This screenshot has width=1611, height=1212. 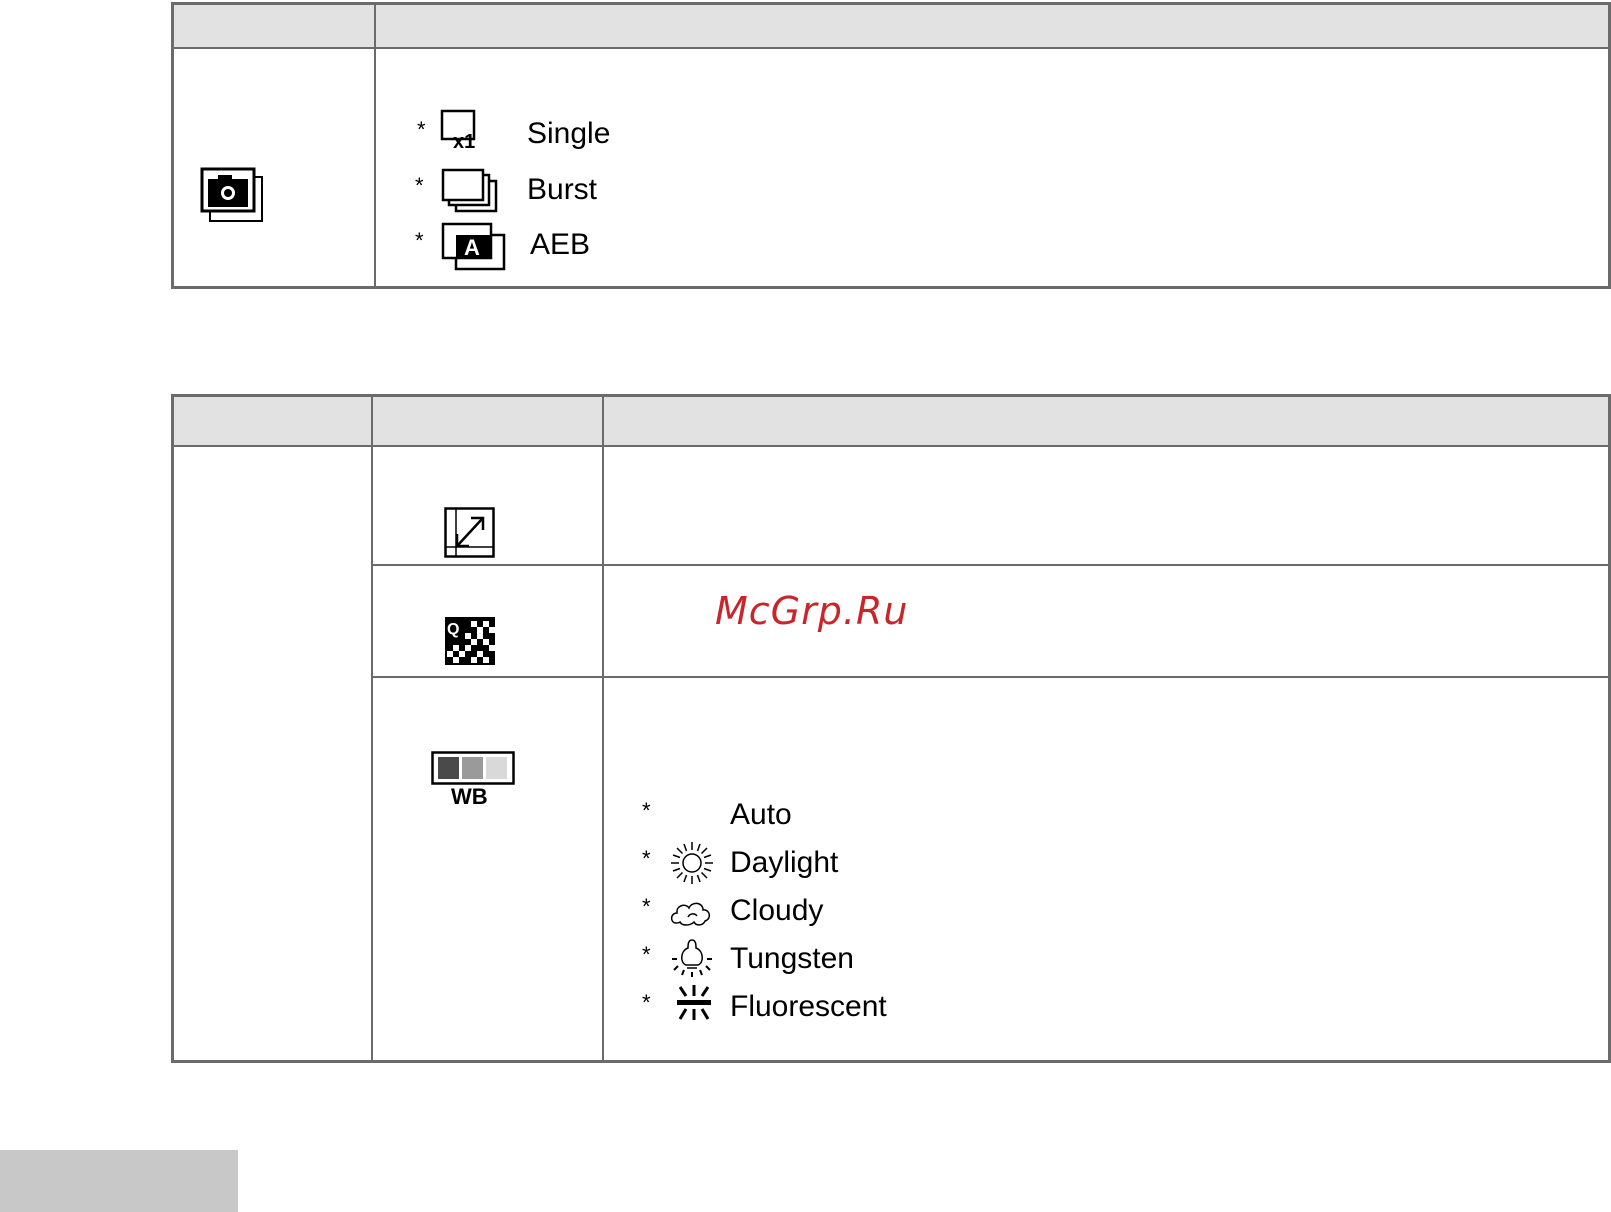 I want to click on option-label-cloudy: Cloudy, so click(x=777, y=910).